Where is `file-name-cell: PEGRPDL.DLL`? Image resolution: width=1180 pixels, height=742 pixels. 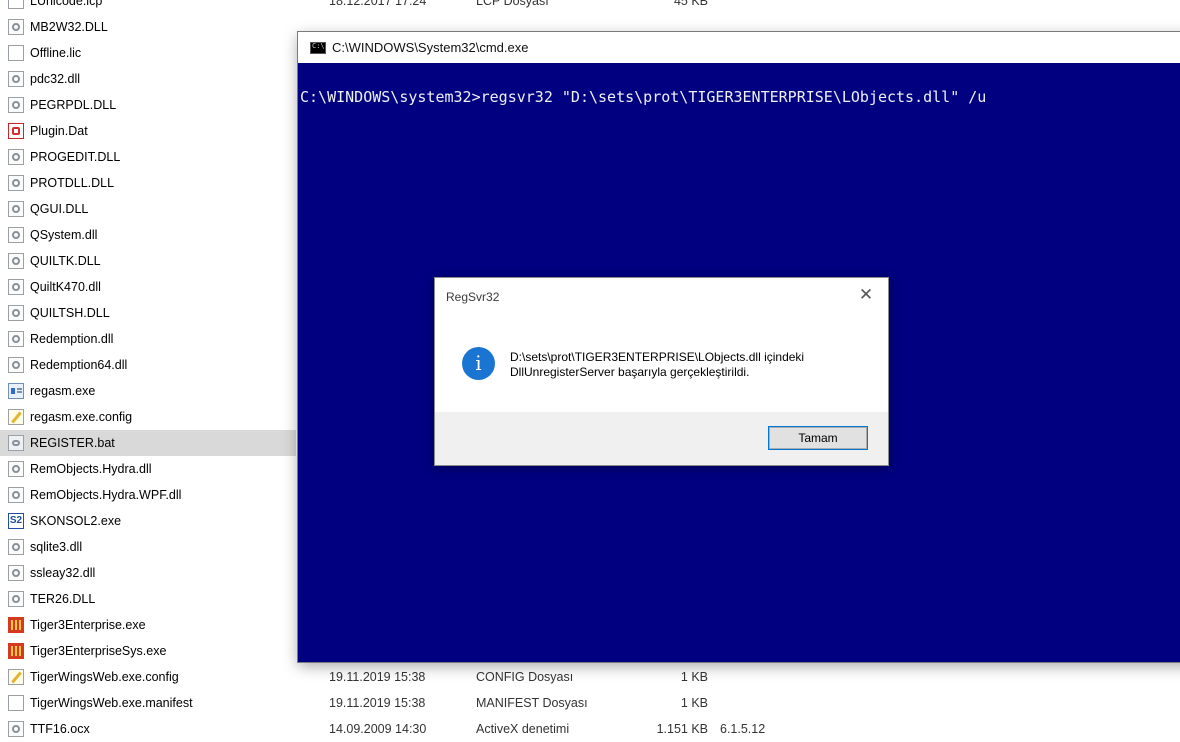 file-name-cell: PEGRPDL.DLL is located at coordinates (148, 105).